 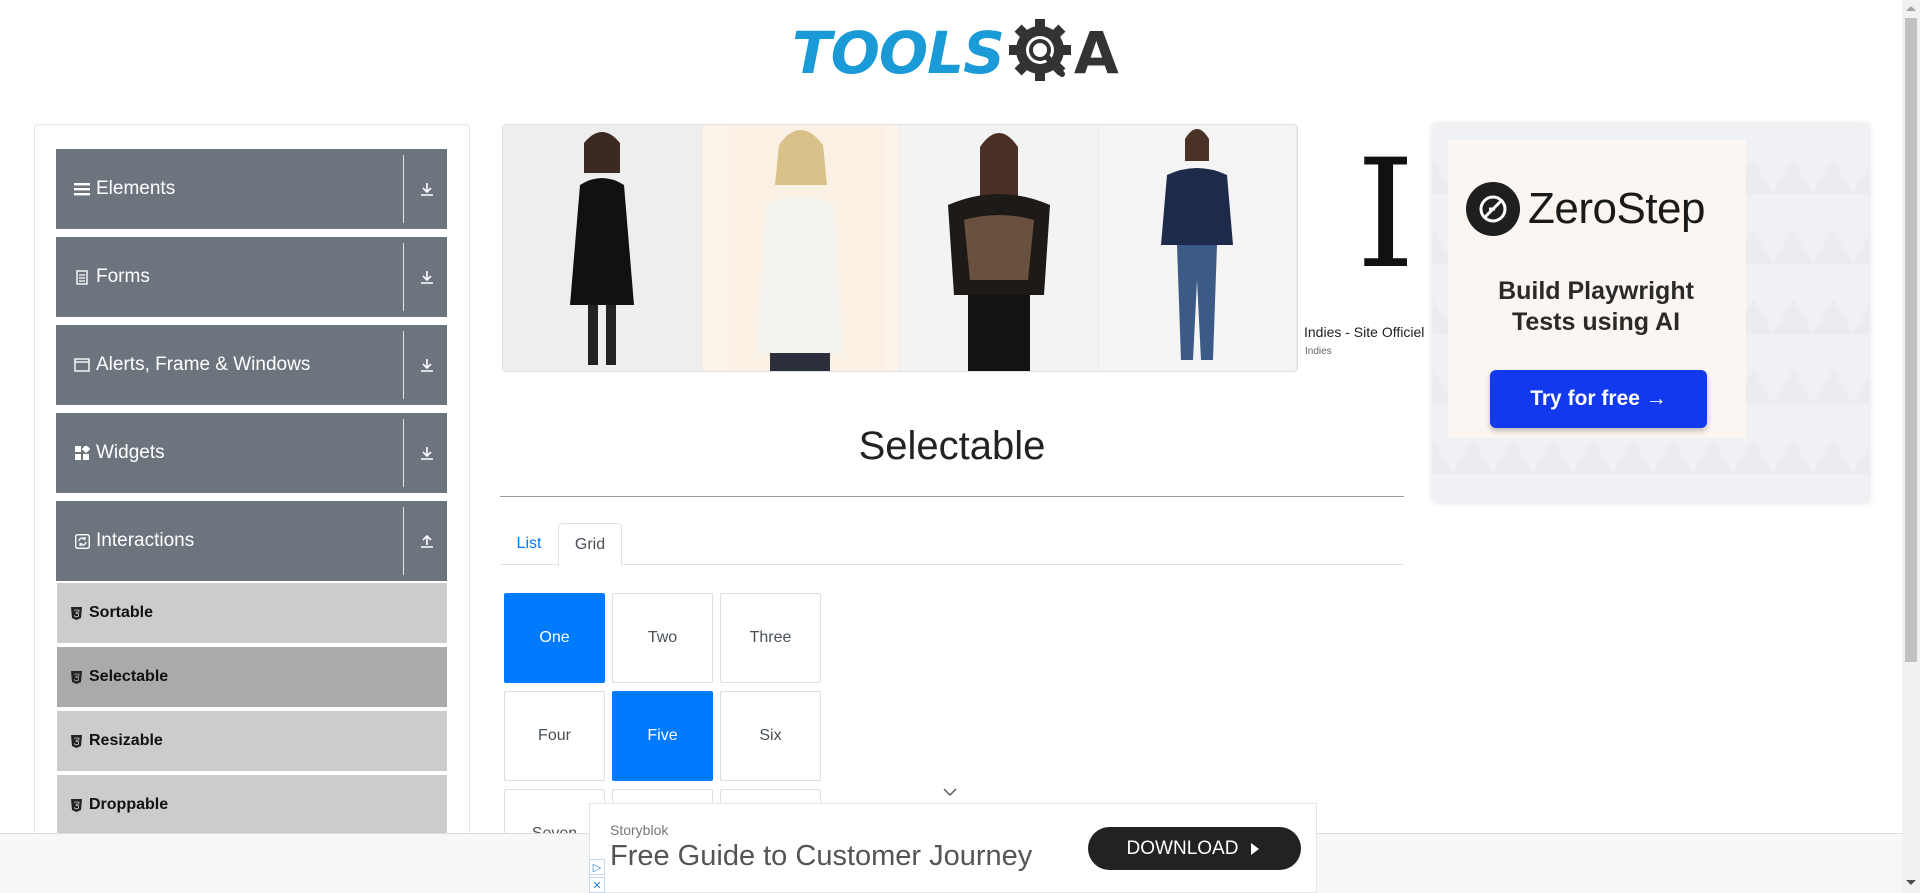 I want to click on fashion-ad-gallery, so click(x=900, y=248).